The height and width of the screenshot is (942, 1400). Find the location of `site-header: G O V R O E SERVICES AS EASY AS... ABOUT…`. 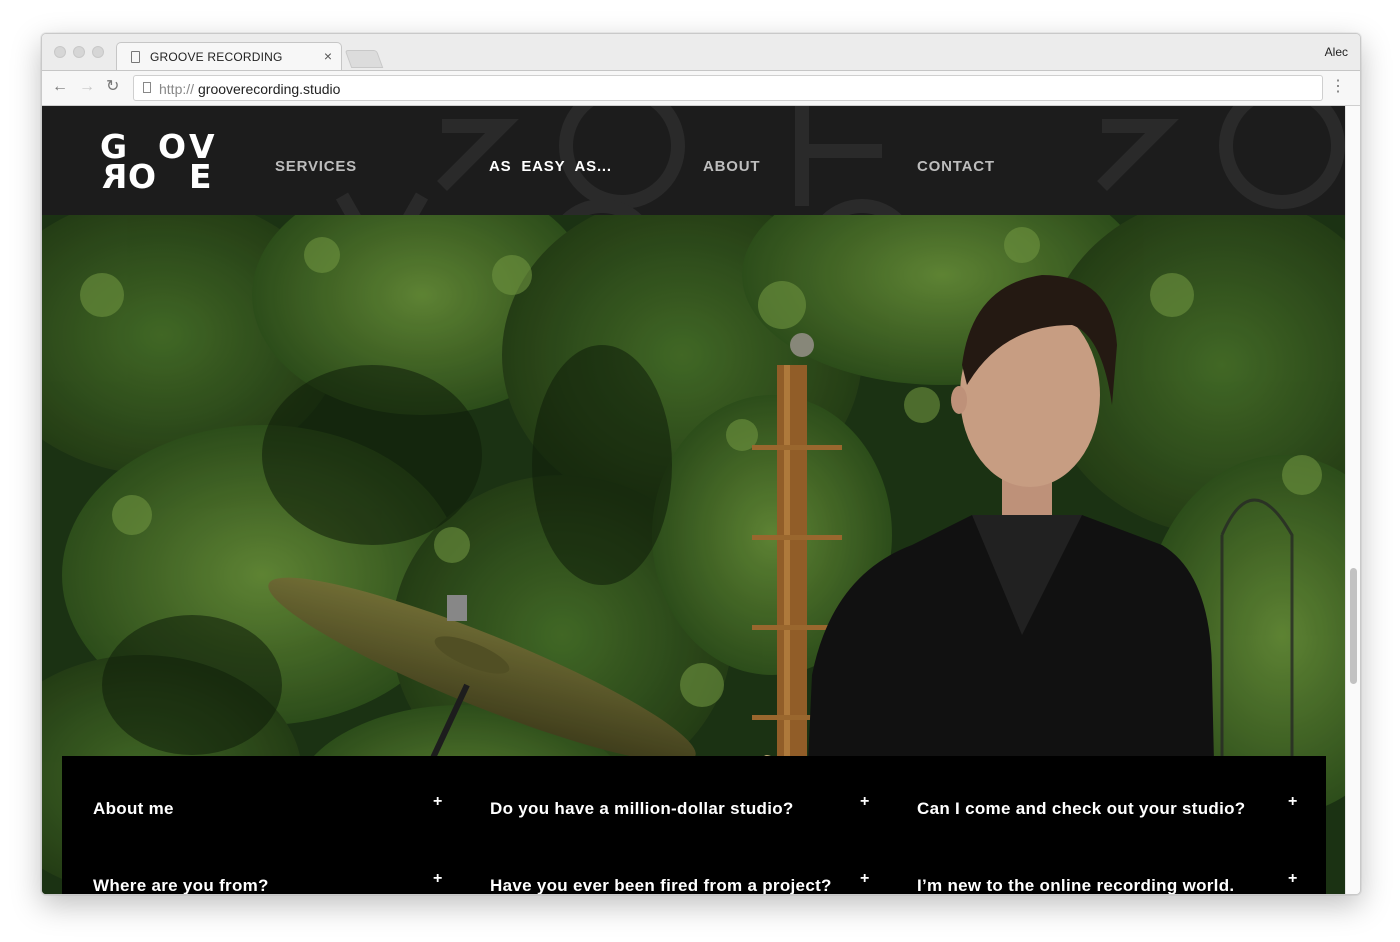

site-header: G O V R O E SERVICES AS EASY AS... ABOUT… is located at coordinates (693, 160).